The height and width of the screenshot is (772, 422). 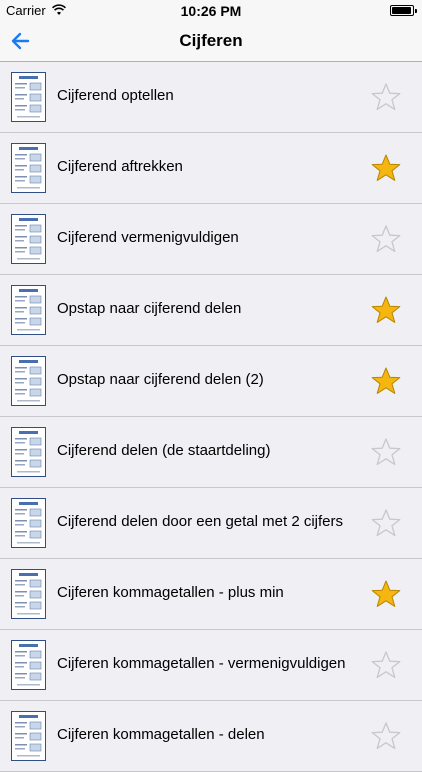 What do you see at coordinates (160, 379) in the screenshot?
I see `list-item-label: Opstap naar cijferend delen (2)` at bounding box center [160, 379].